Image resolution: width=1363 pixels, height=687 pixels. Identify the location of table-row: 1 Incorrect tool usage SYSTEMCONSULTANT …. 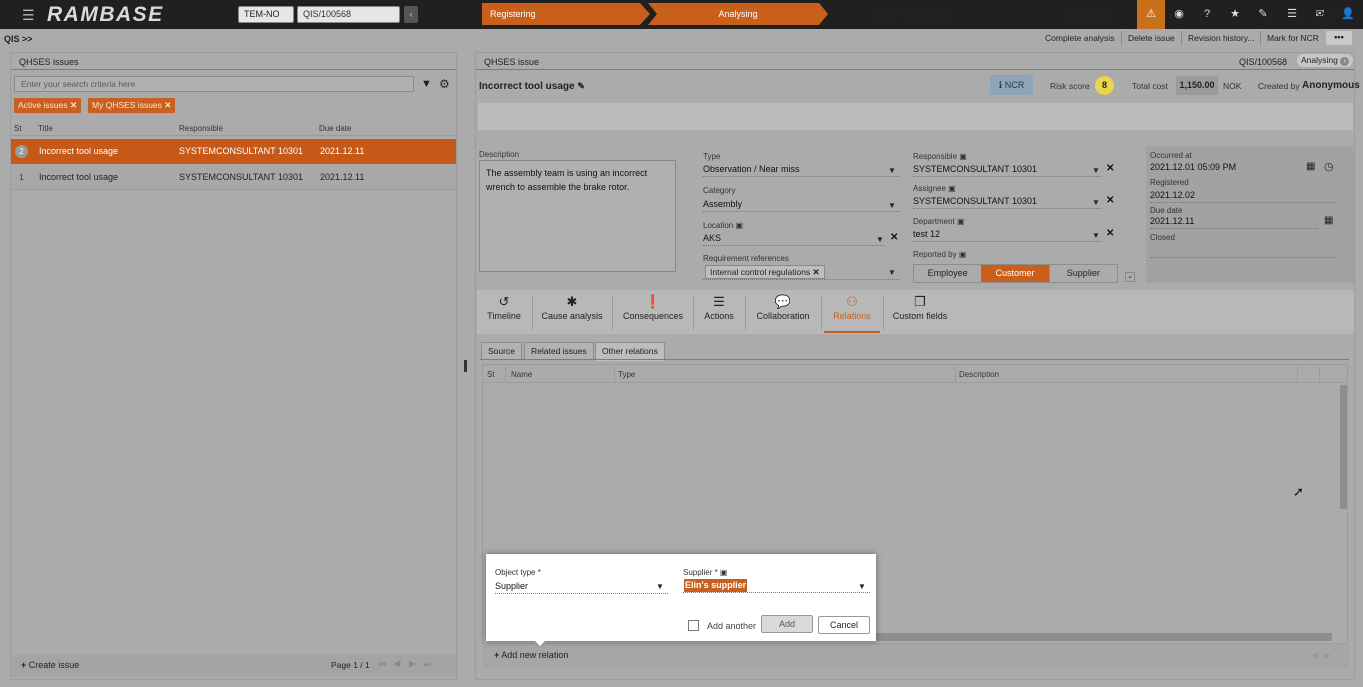
(233, 177).